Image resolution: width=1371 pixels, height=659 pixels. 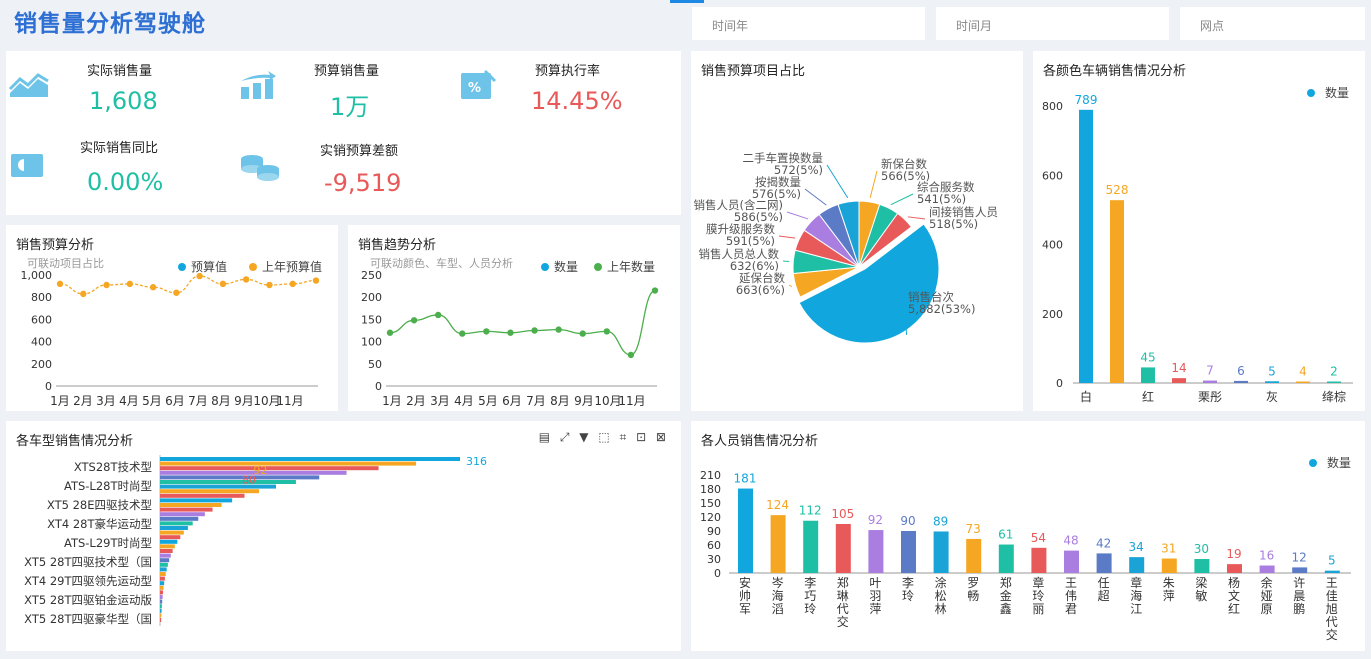 What do you see at coordinates (1052, 23) in the screenshot?
I see `filter-month: 时间月` at bounding box center [1052, 23].